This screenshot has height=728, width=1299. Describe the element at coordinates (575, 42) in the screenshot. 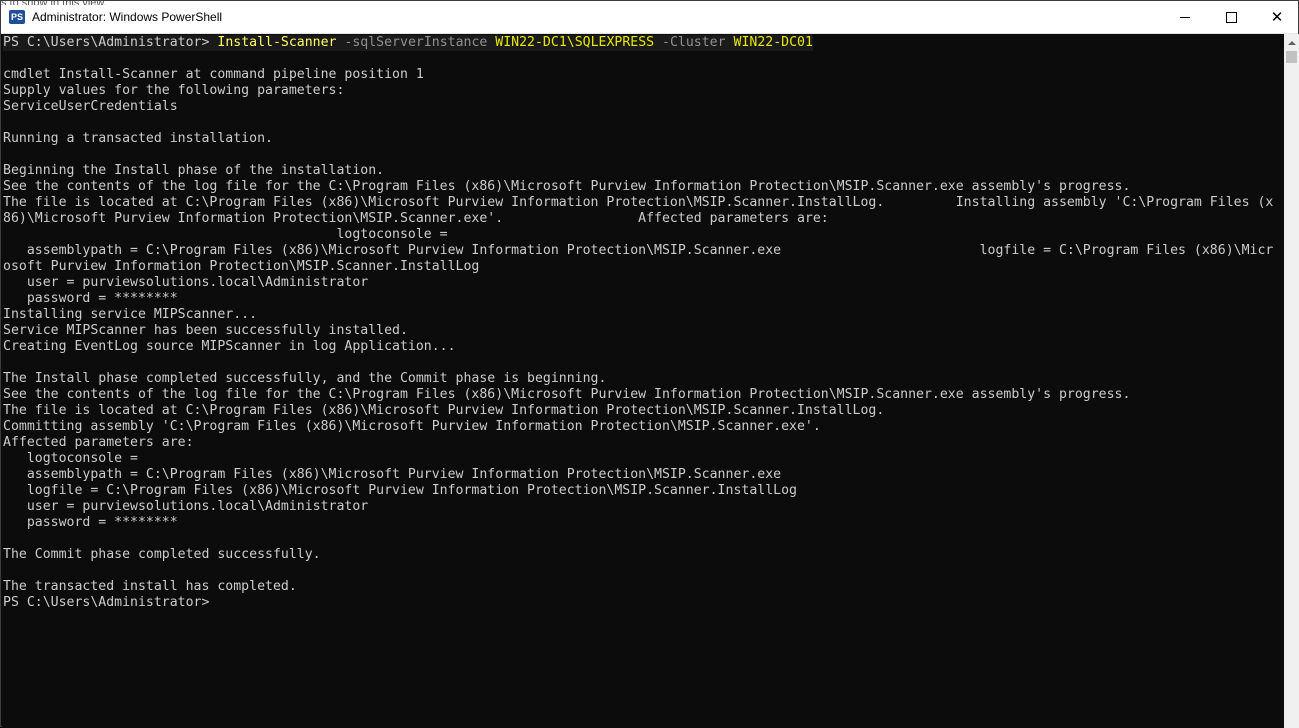

I see `argument-token: WIN22-DC1\SQLEXPRESS` at that location.